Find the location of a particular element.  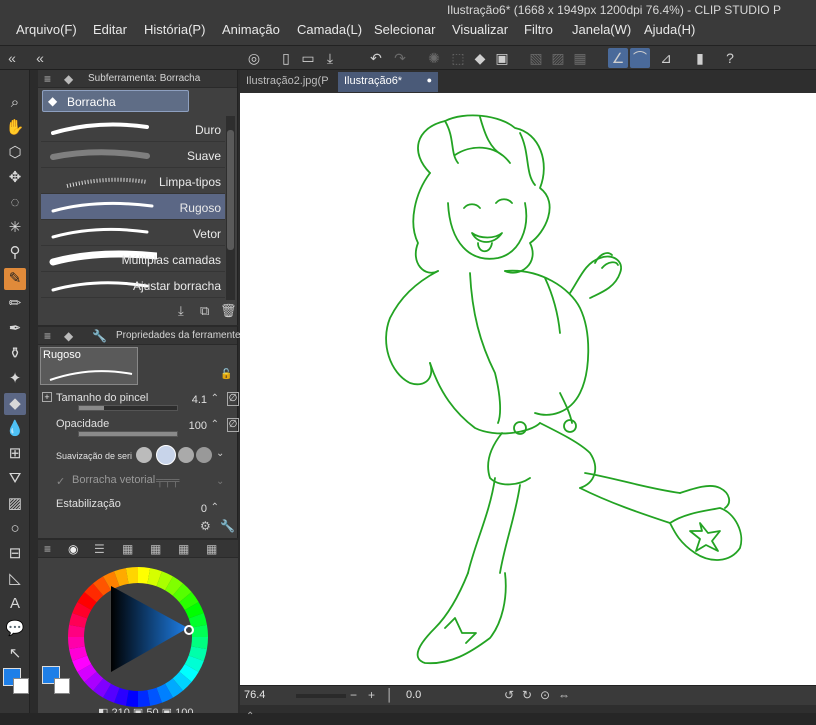

subtool-group-button: ◆ Borracha is located at coordinates (115, 101).